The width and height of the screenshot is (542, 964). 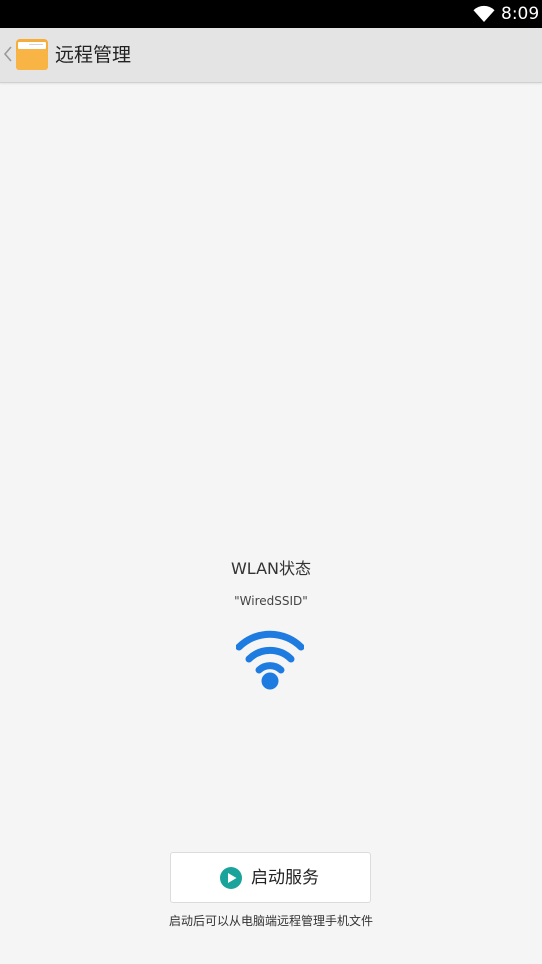 What do you see at coordinates (7, 54) in the screenshot?
I see `chevron-left-icon` at bounding box center [7, 54].